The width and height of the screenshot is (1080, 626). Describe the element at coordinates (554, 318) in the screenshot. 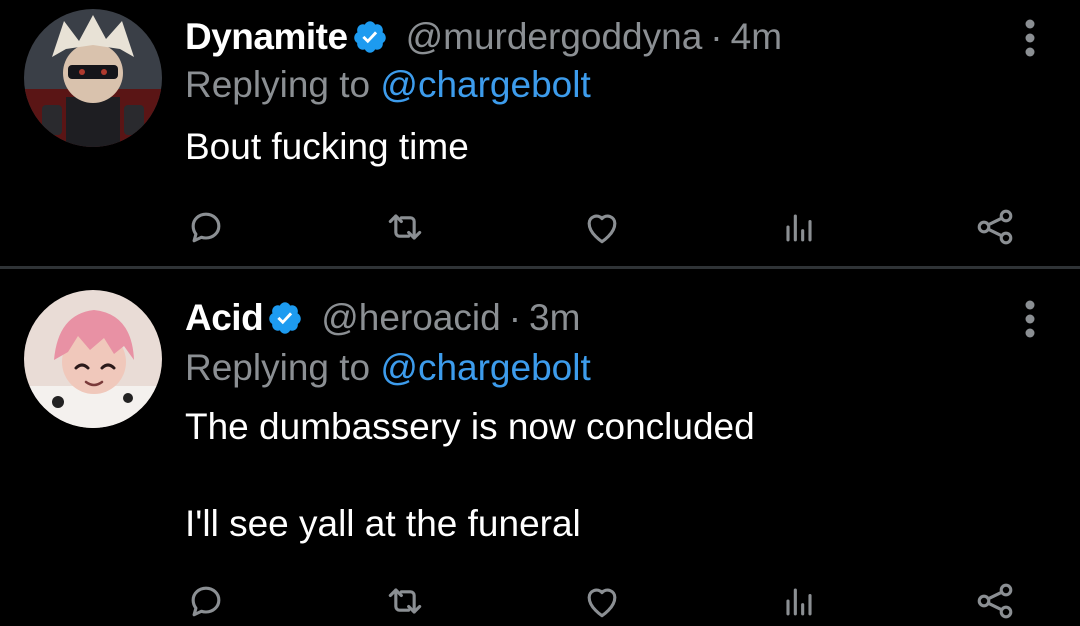

I see `timestamp: 3m` at that location.